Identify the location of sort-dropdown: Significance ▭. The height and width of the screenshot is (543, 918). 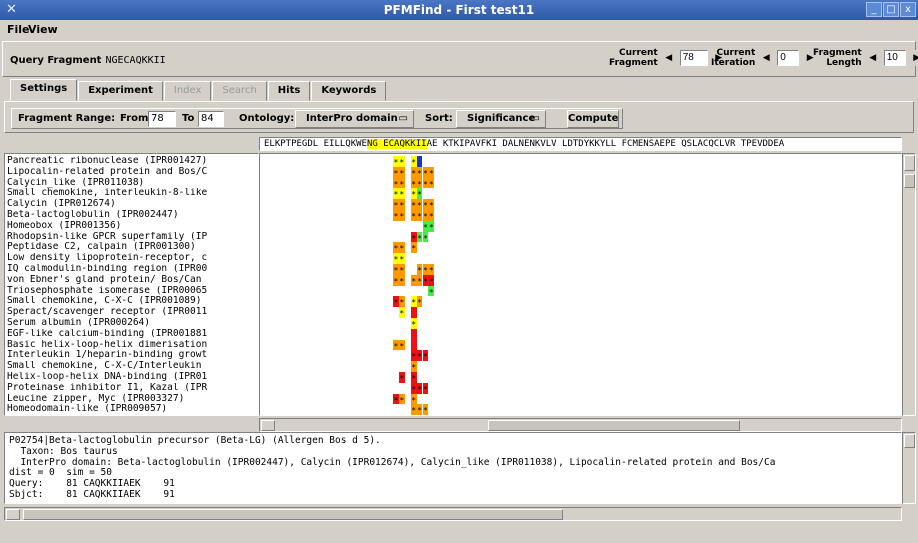
(501, 119).